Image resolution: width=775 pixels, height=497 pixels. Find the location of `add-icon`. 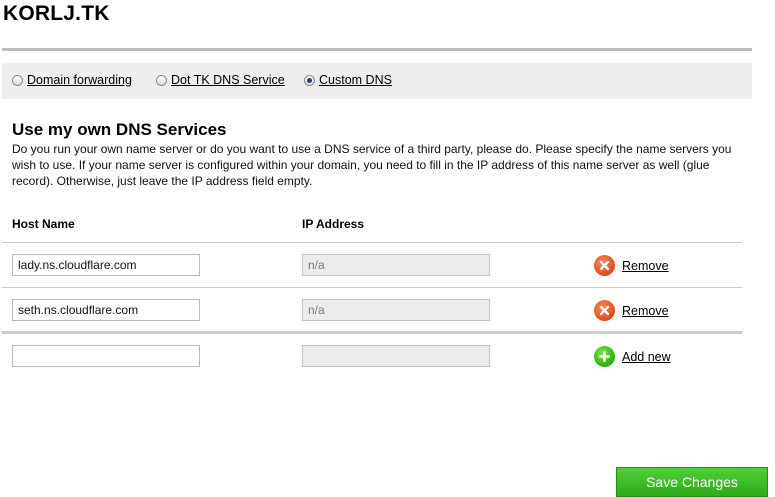

add-icon is located at coordinates (604, 356).